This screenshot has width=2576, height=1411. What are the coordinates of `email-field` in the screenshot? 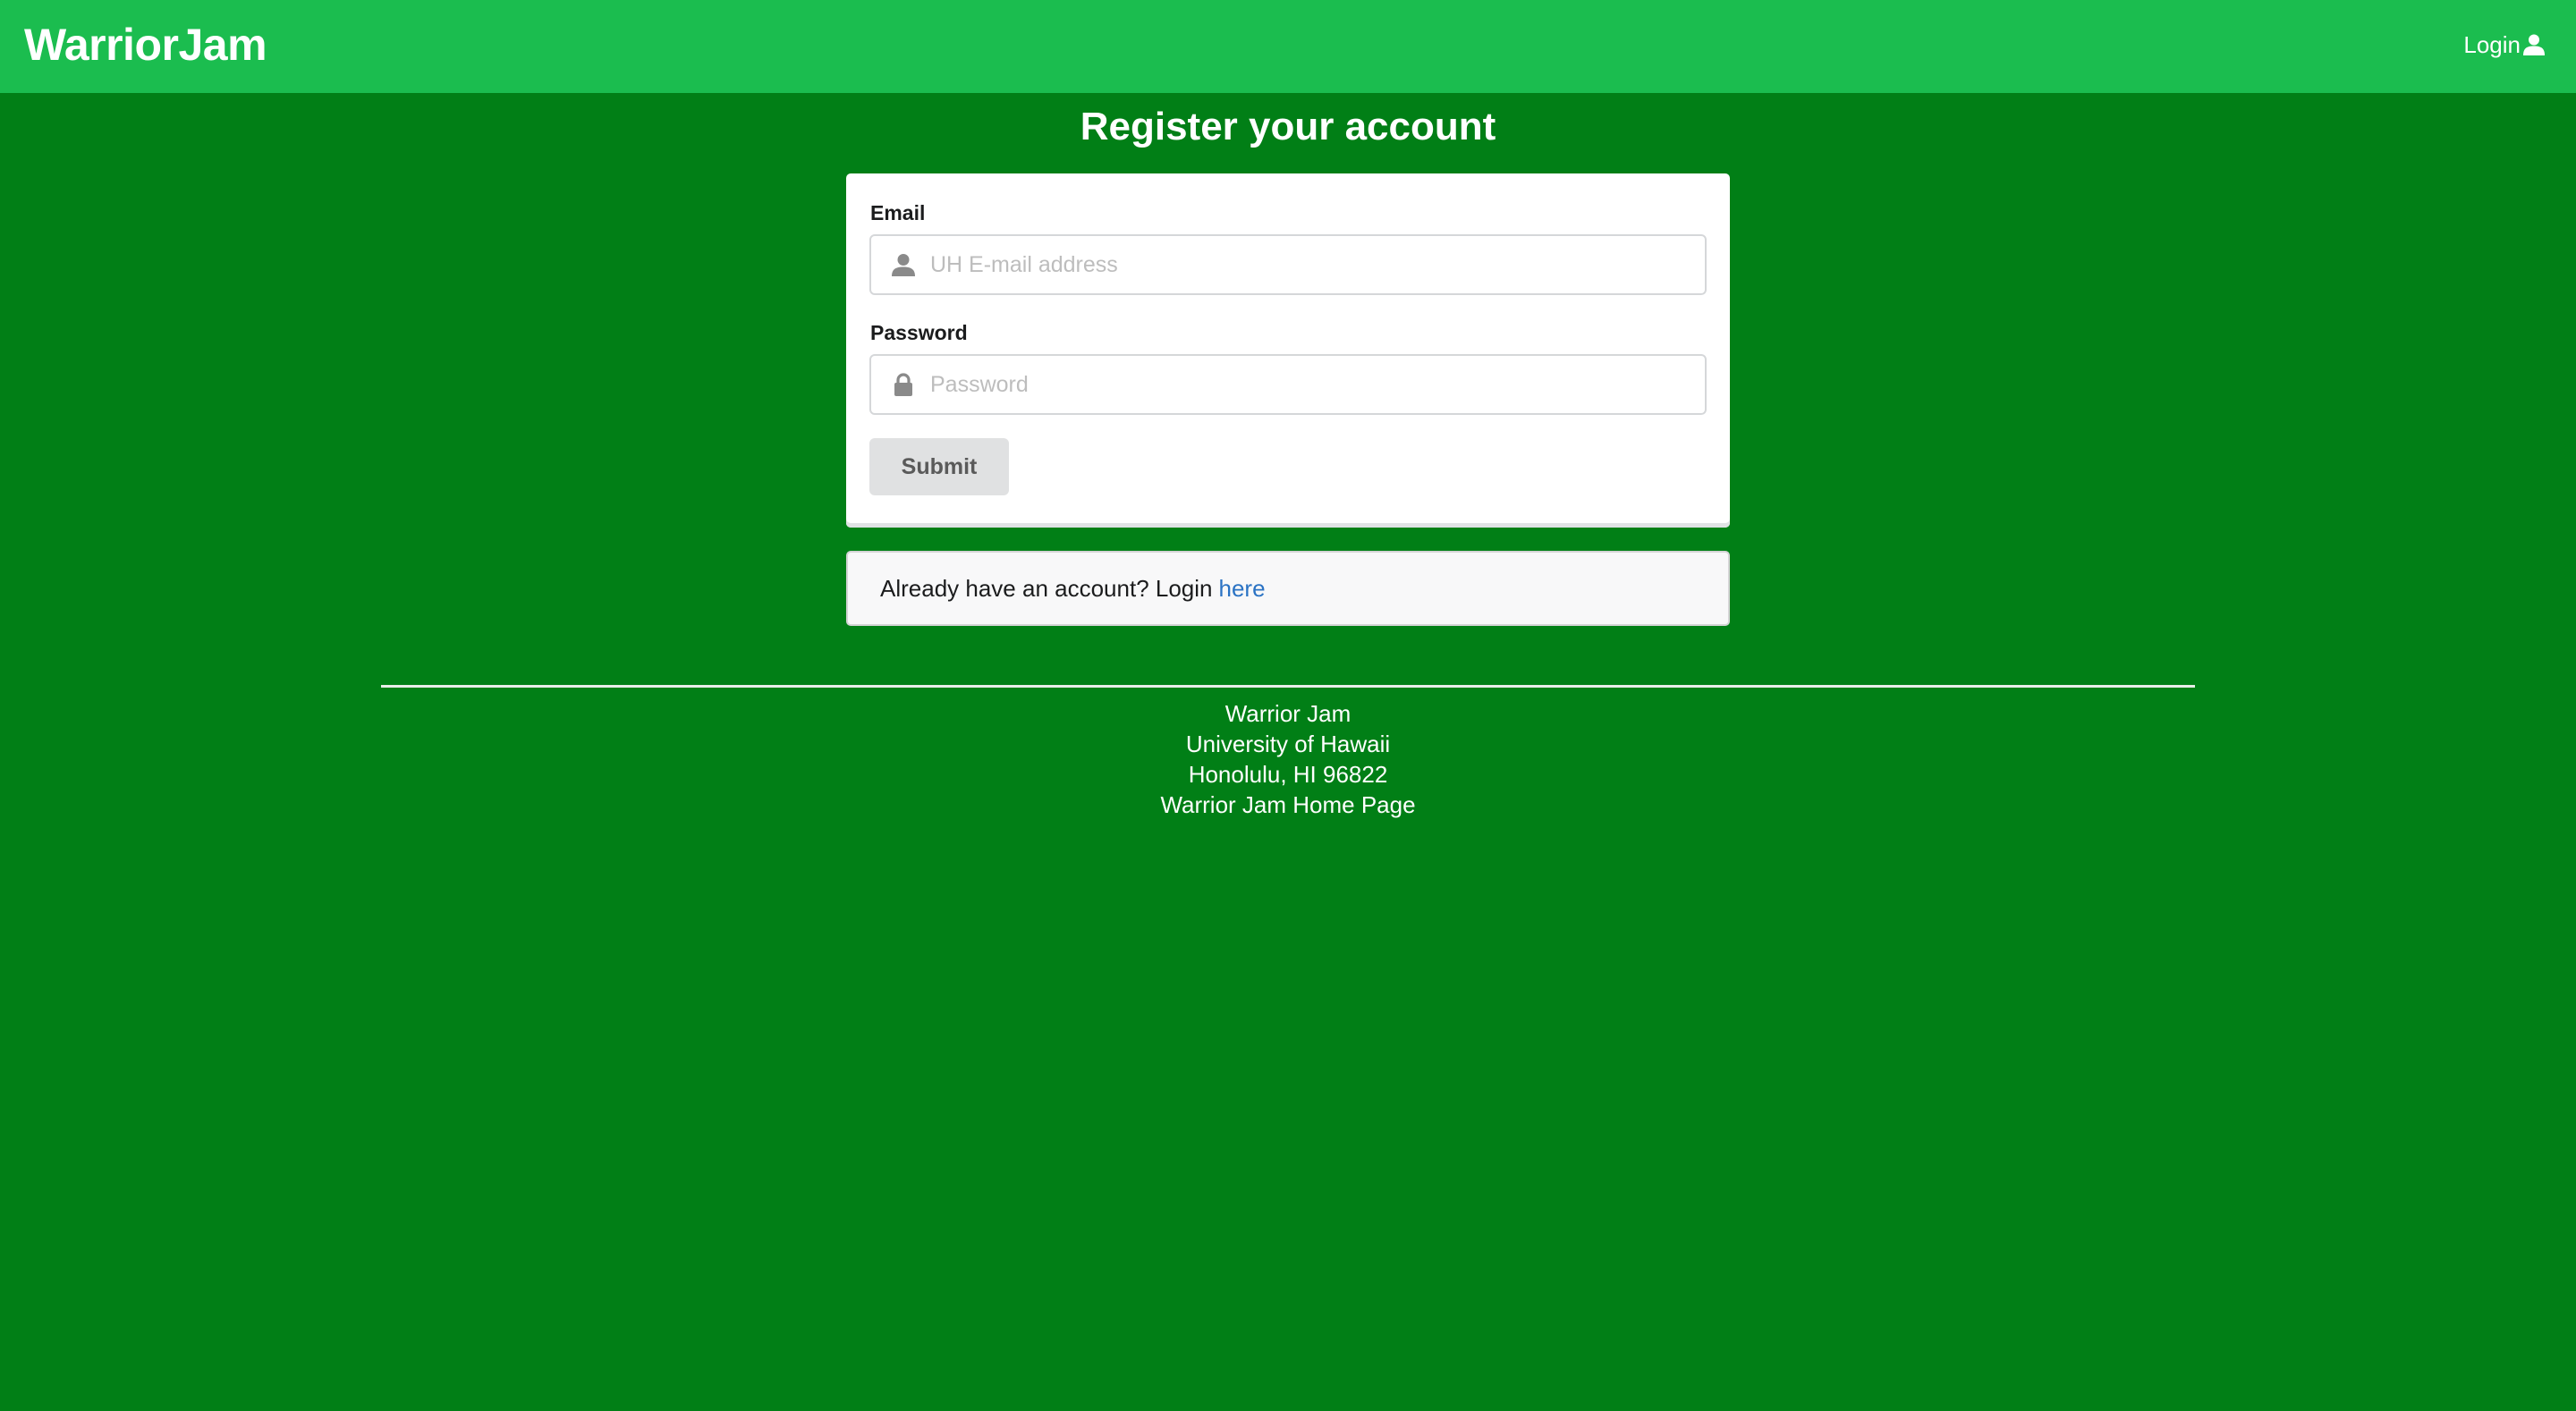 It's located at (1288, 264).